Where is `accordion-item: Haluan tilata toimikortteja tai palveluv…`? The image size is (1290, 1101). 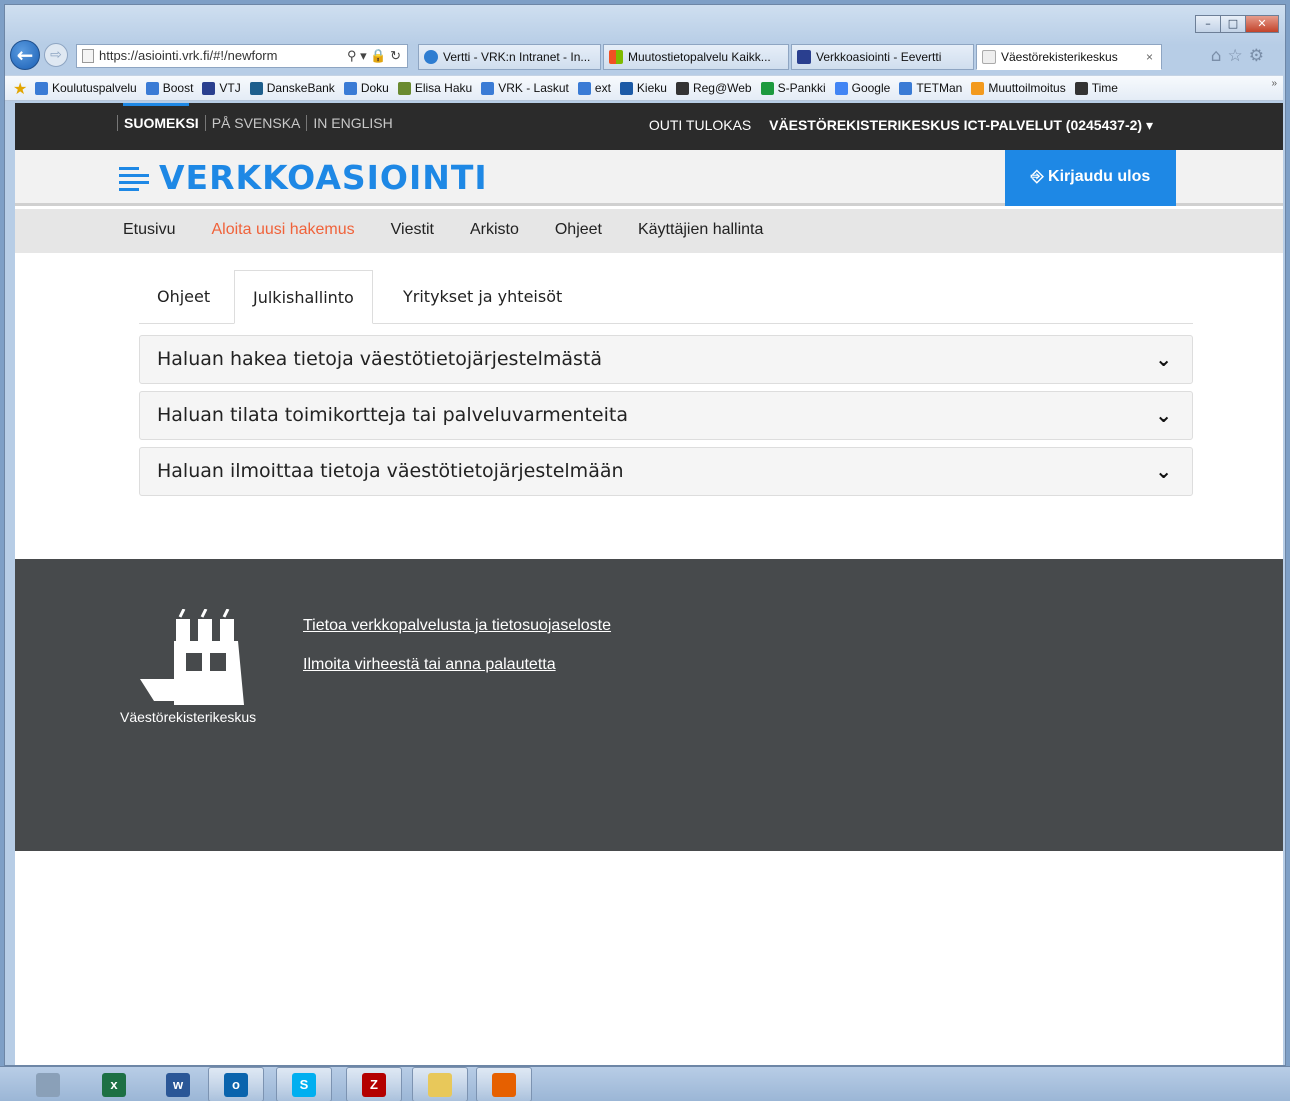 accordion-item: Haluan tilata toimikortteja tai palveluv… is located at coordinates (666, 415).